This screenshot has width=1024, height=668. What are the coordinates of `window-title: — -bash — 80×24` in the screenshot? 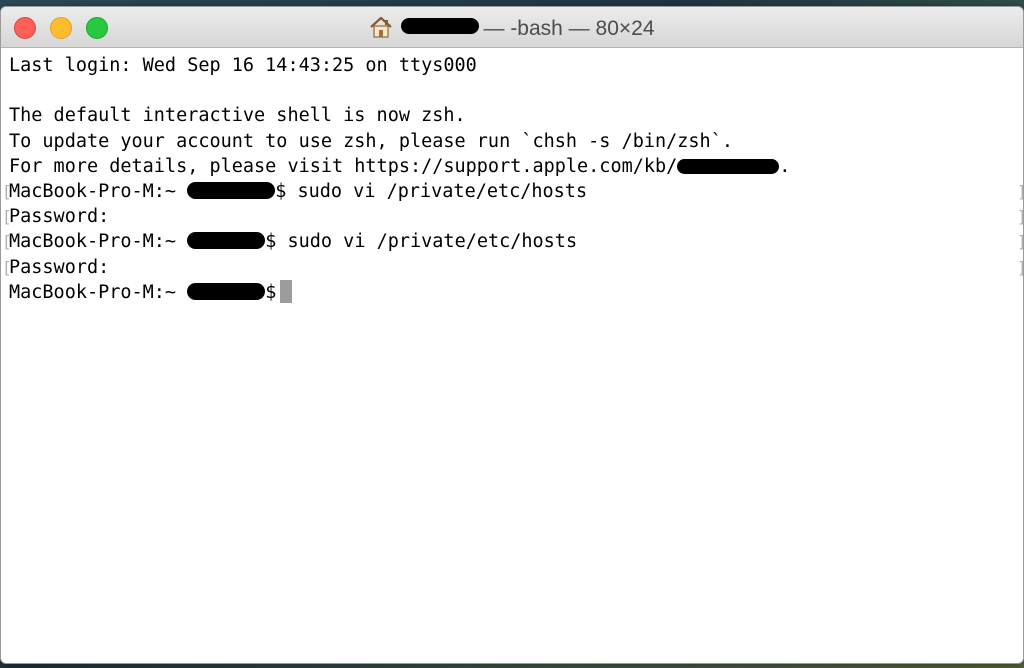 It's located at (512, 30).